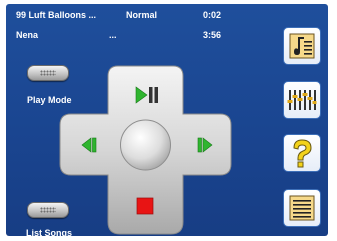 This screenshot has width=337, height=241. I want to click on song-duration: 3:56, so click(212, 35).